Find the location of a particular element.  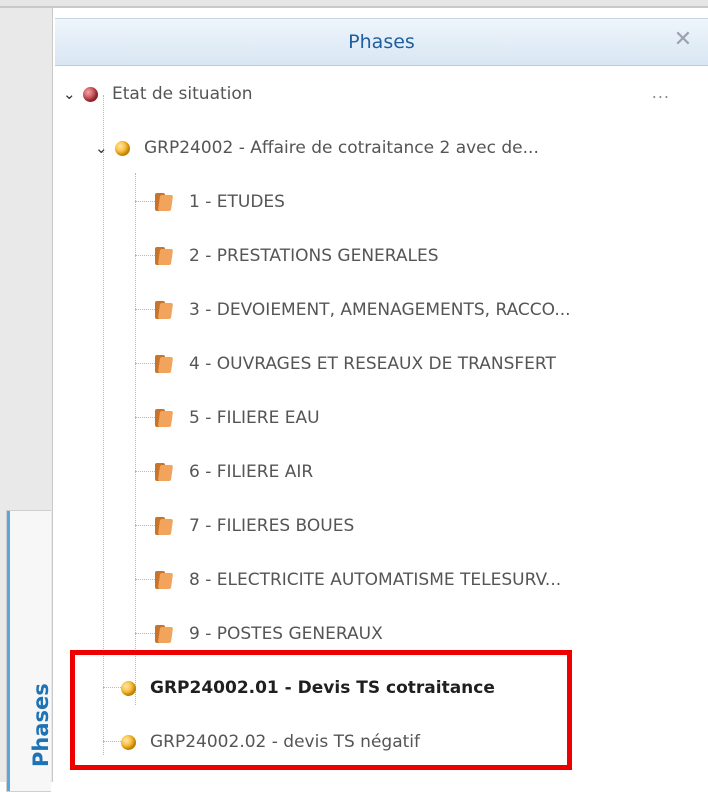

tree-node-root: ⌄ Etat de situation is located at coordinates (158, 94).